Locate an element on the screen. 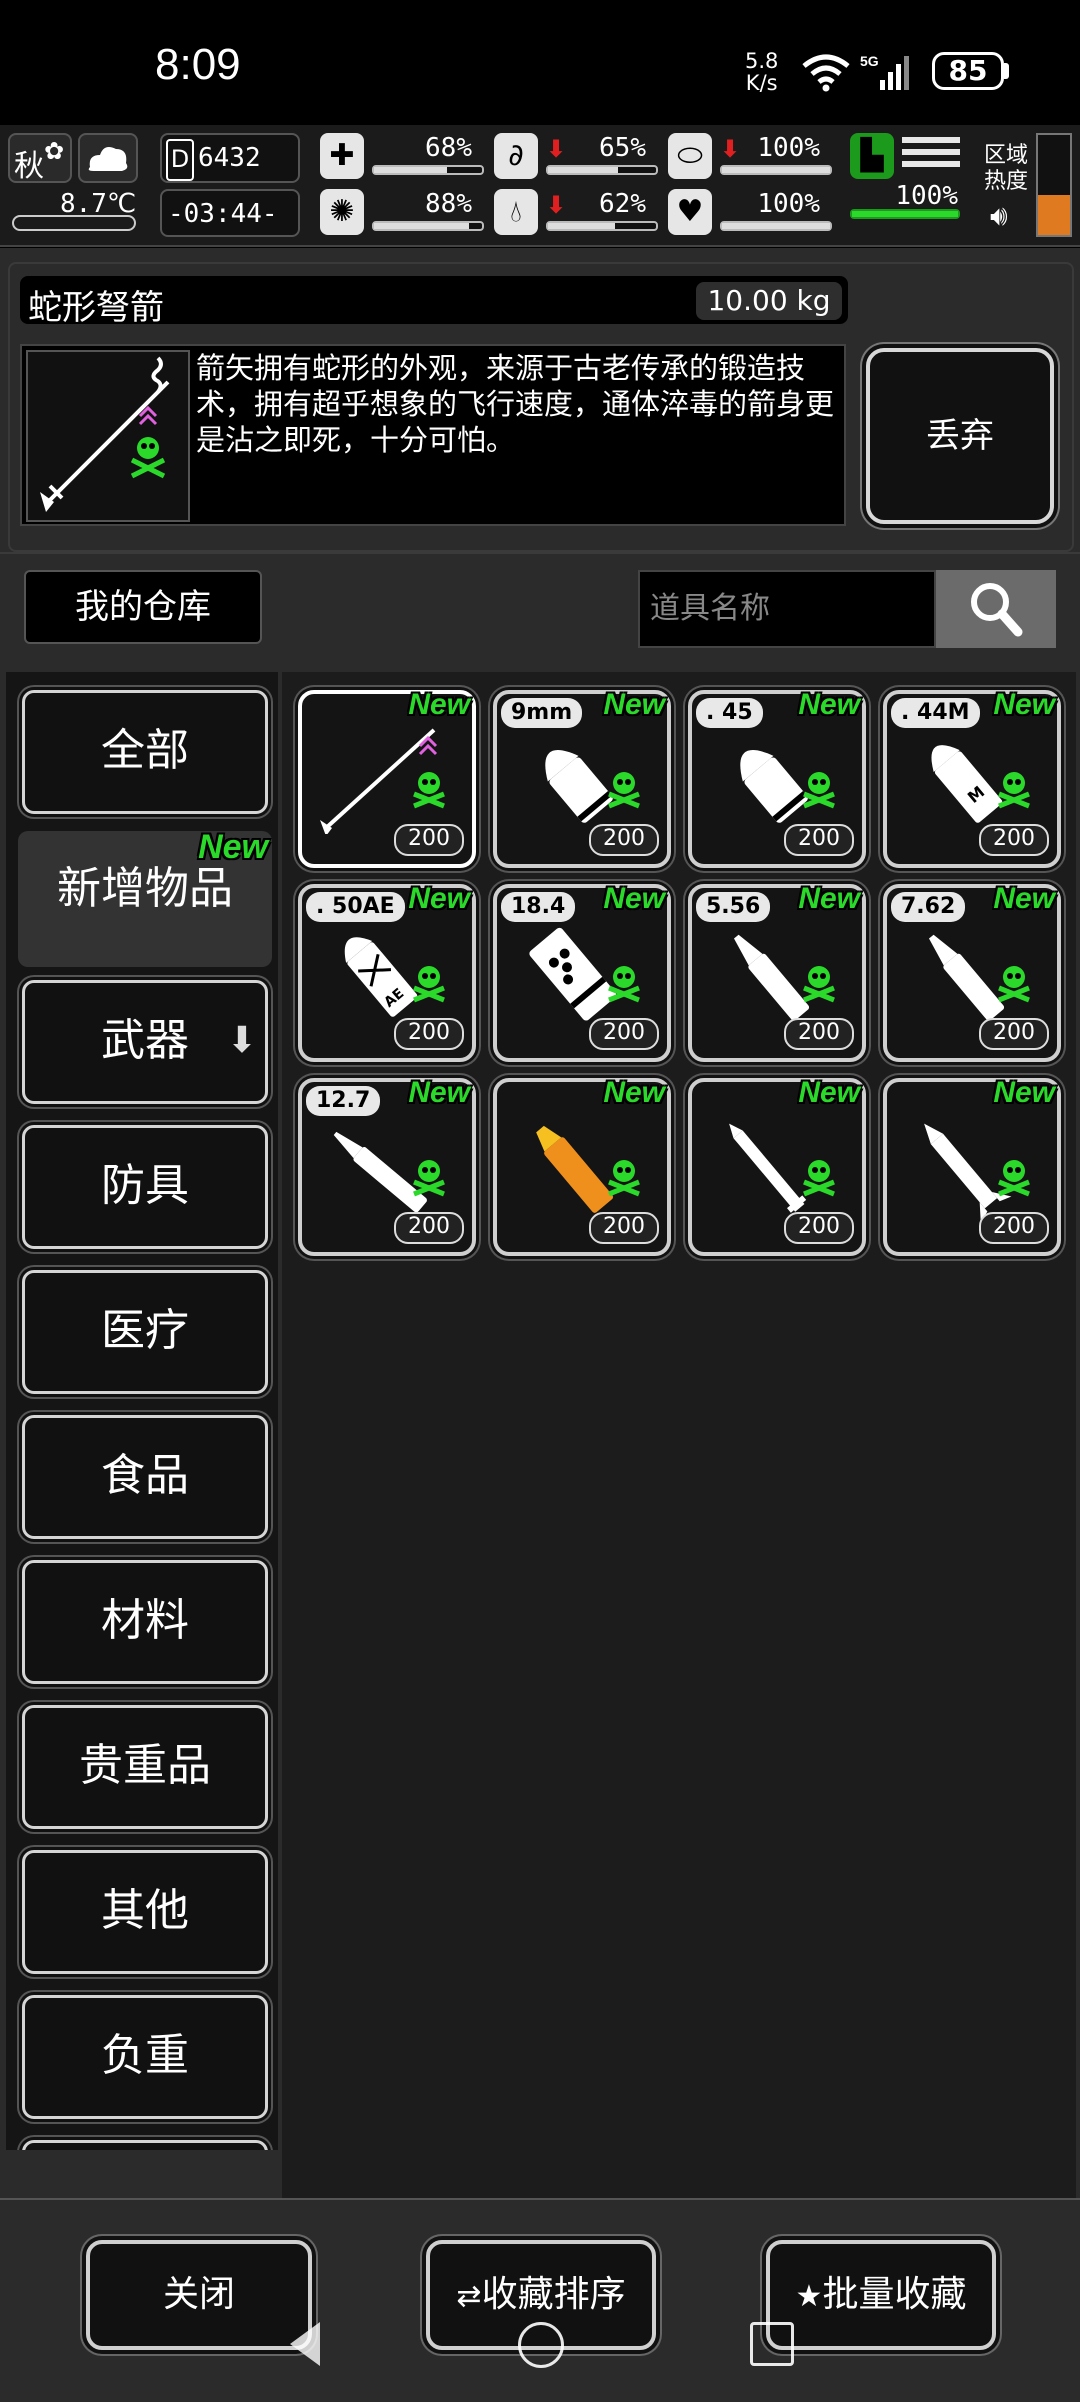  category-label: 负重 is located at coordinates (145, 2055).